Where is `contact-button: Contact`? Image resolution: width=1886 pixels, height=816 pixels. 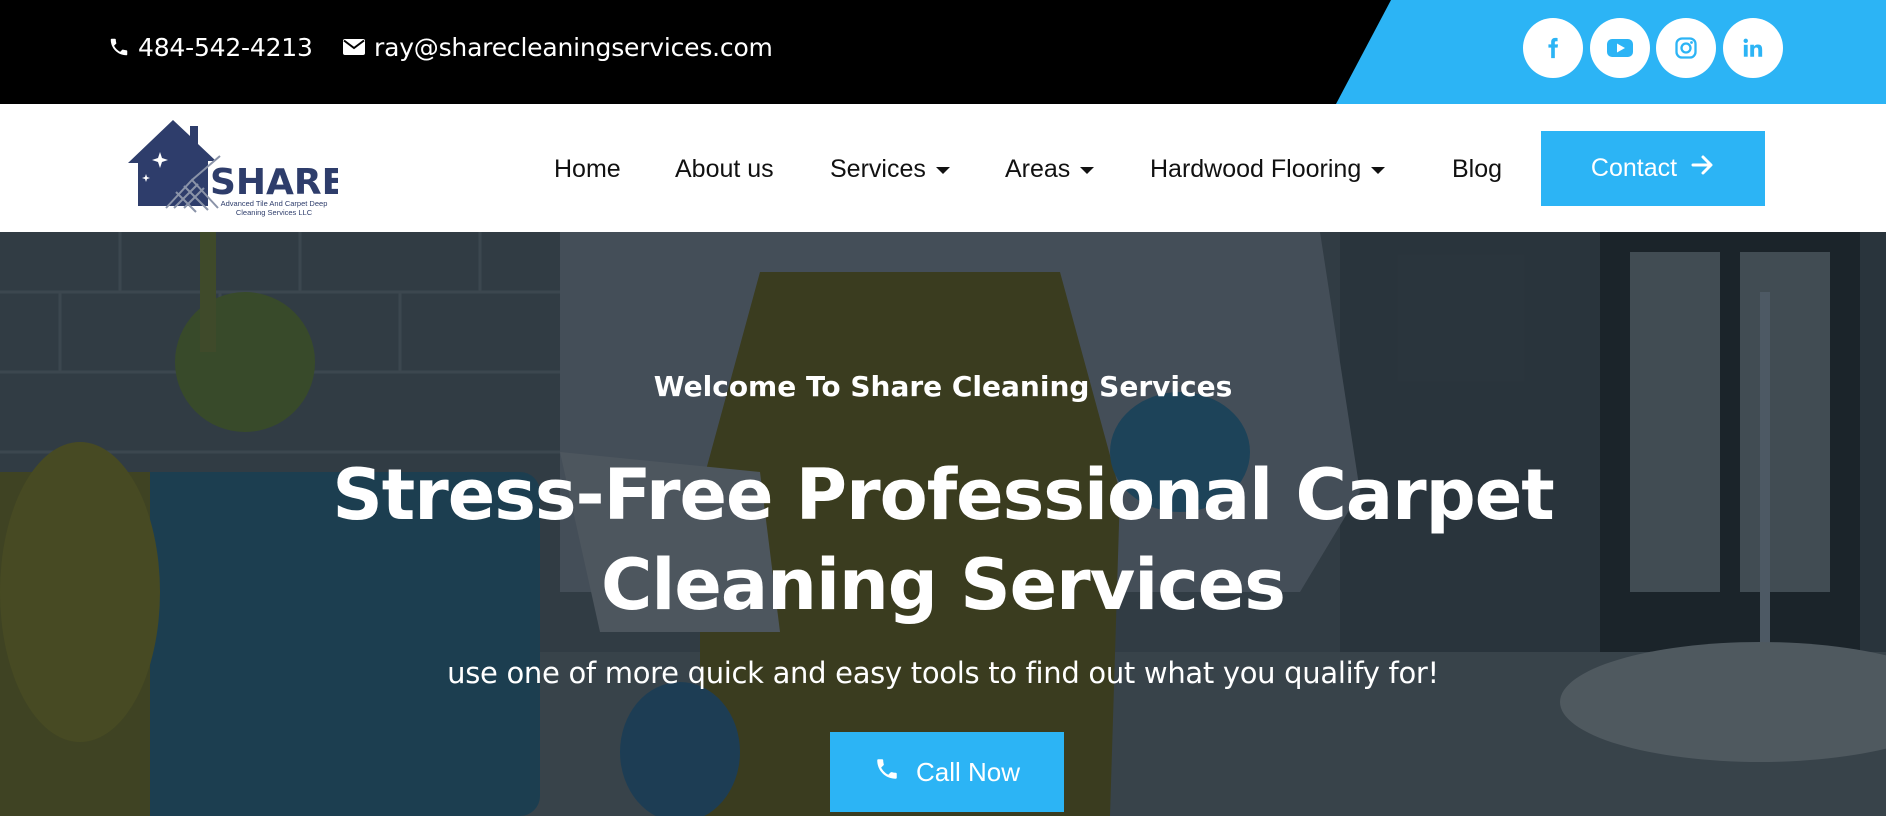
contact-button: Contact is located at coordinates (1653, 168).